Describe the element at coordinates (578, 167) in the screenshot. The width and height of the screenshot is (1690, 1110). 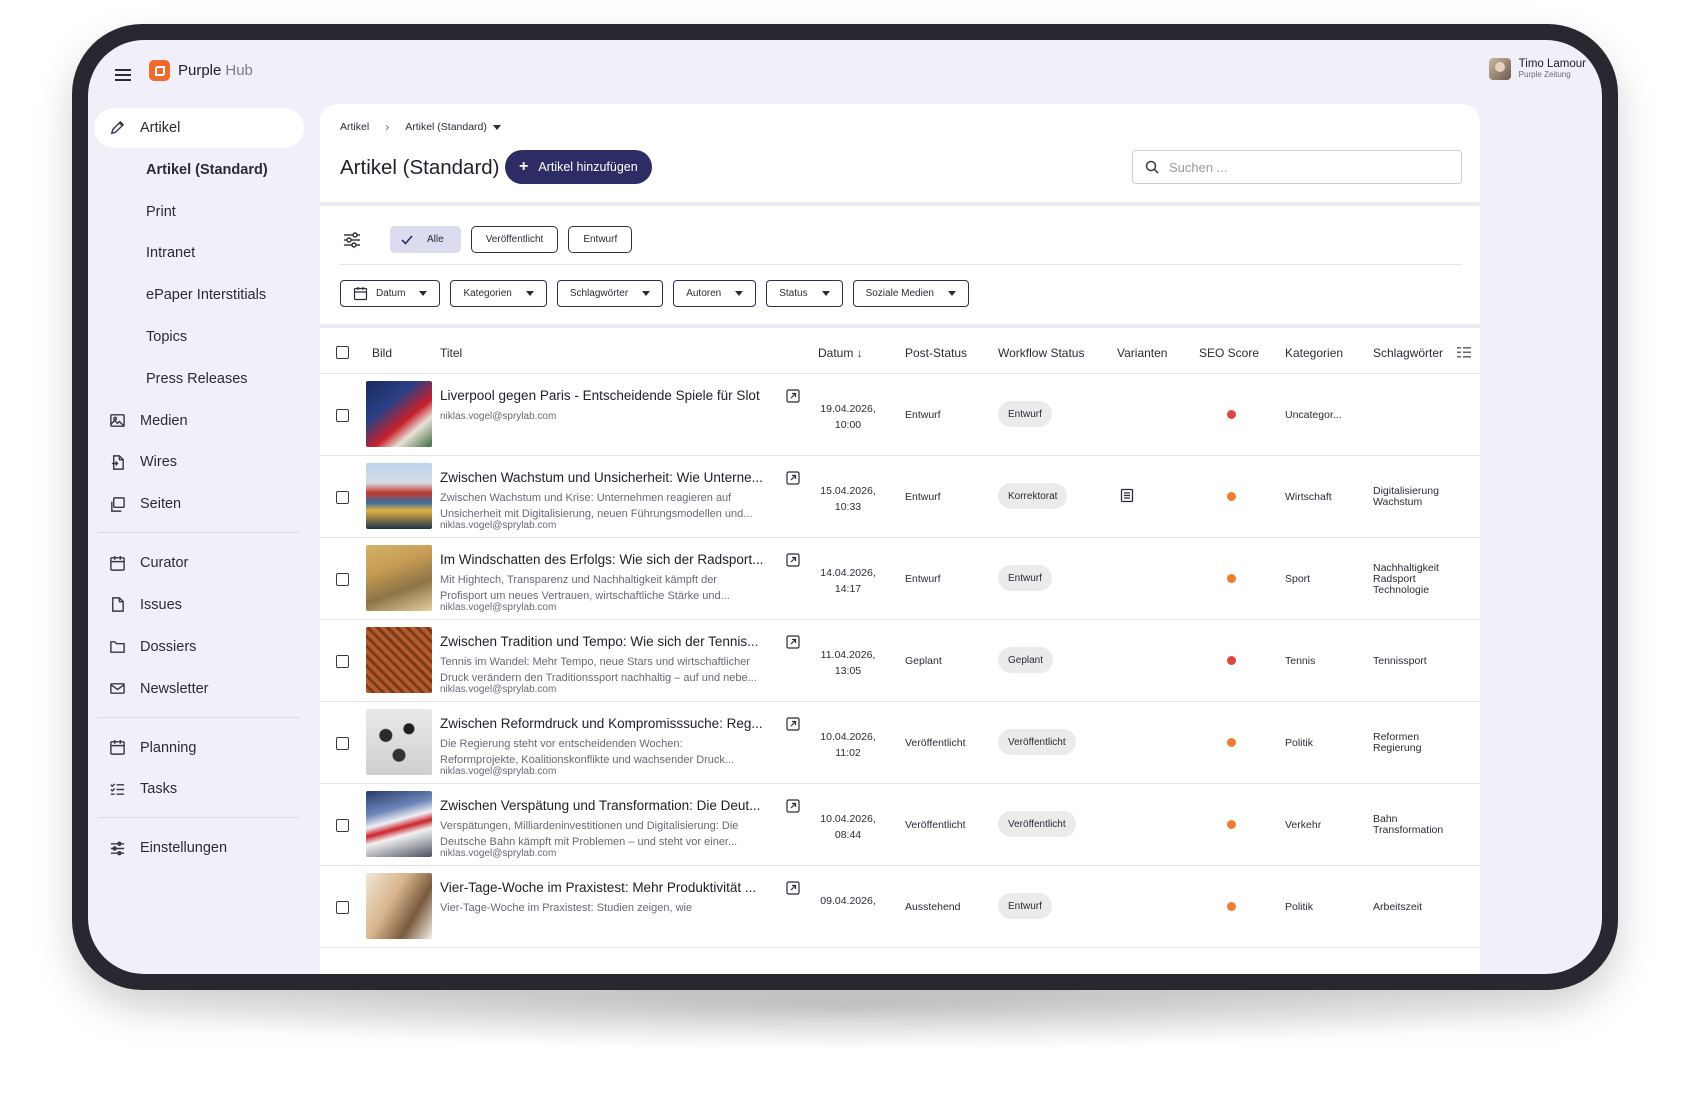
I see `add-article-button: + Artikel hinzufügen` at that location.